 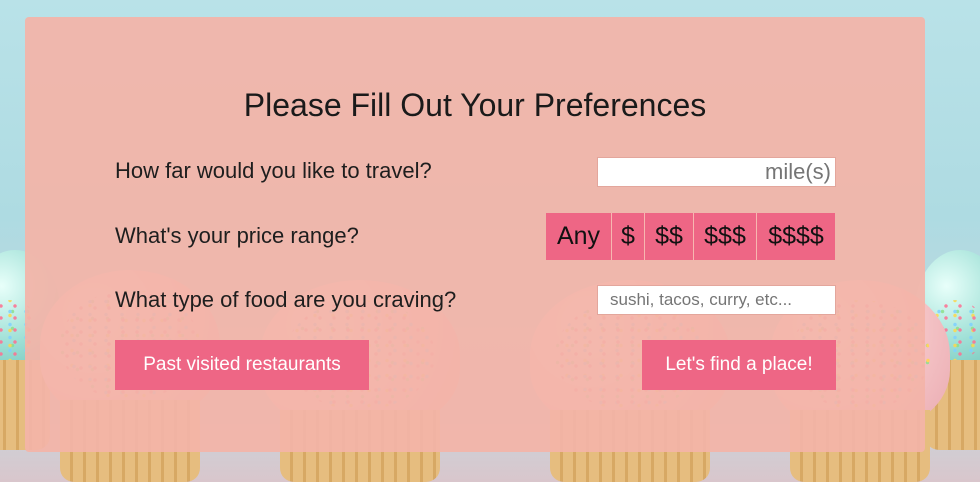 What do you see at coordinates (579, 236) in the screenshot?
I see `price-any-button: Any` at bounding box center [579, 236].